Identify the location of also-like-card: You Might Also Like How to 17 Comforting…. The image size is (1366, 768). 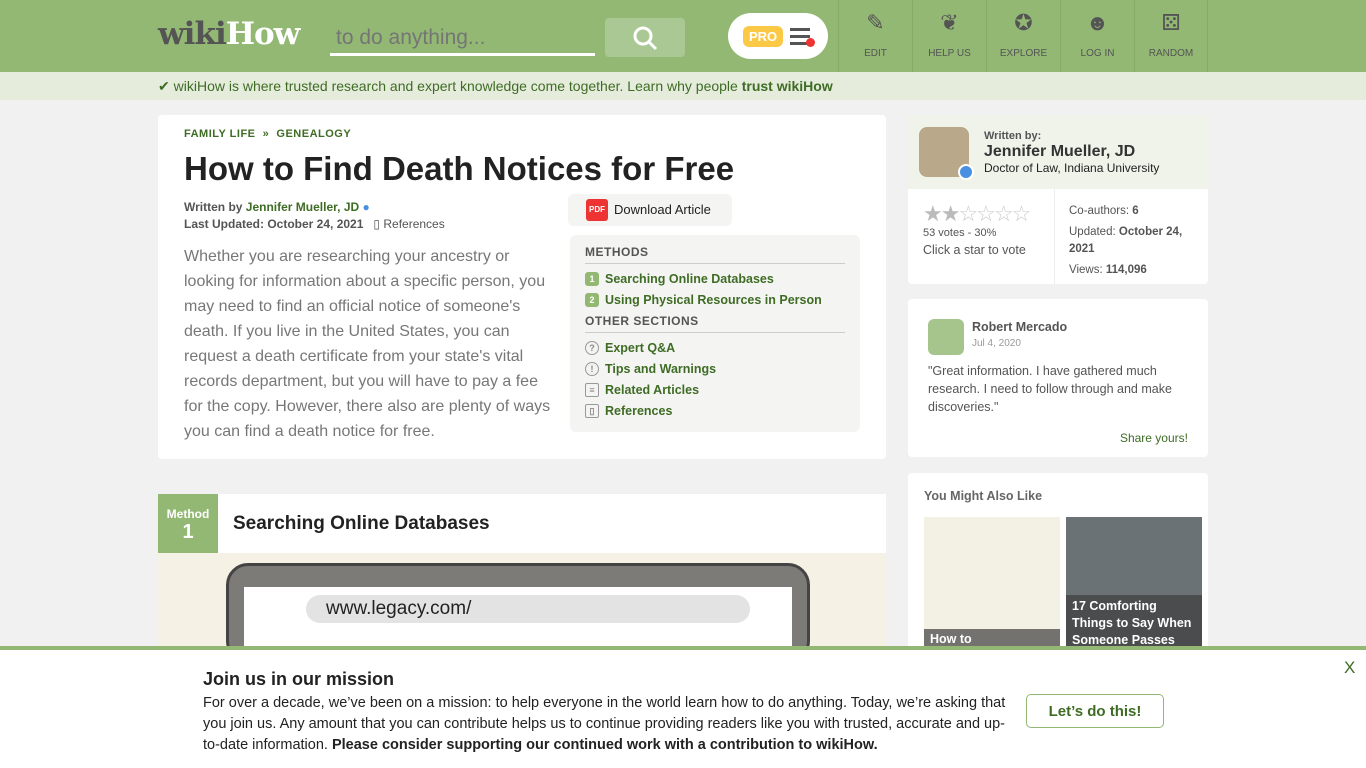
(1058, 563).